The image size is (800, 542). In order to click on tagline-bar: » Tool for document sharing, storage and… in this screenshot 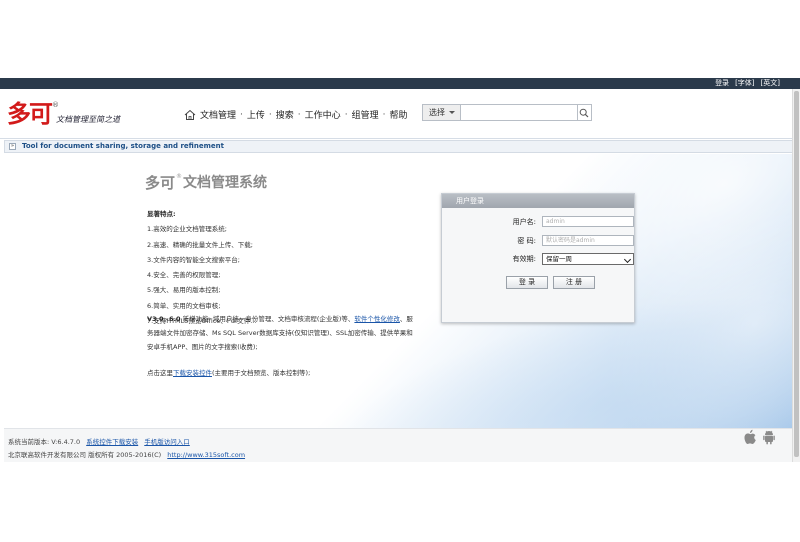, I will do `click(399, 146)`.